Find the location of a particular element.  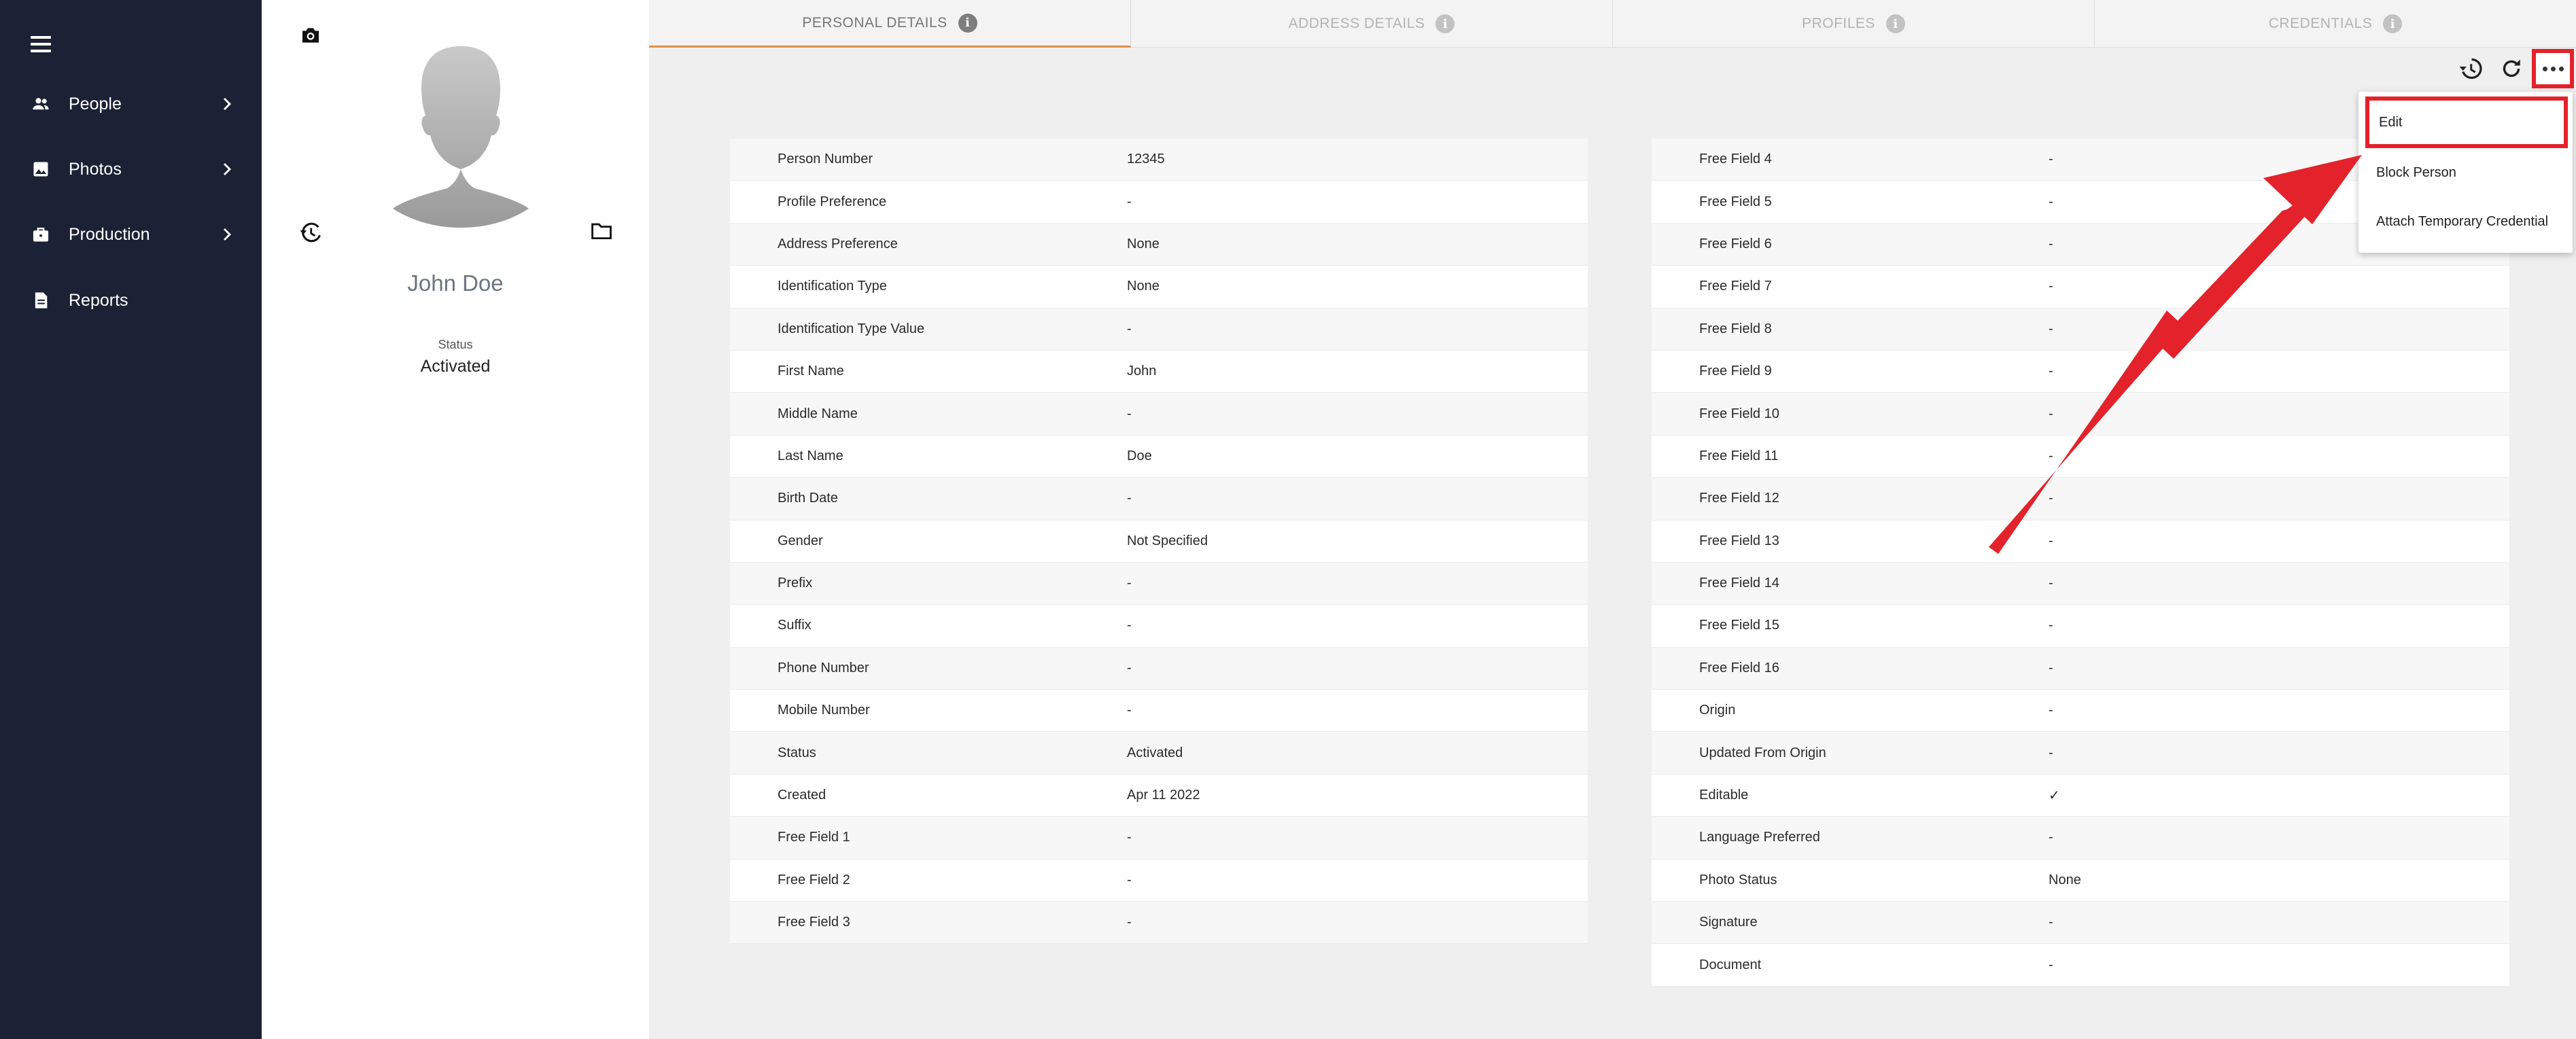

field-label: Free Field 1 is located at coordinates (814, 838).